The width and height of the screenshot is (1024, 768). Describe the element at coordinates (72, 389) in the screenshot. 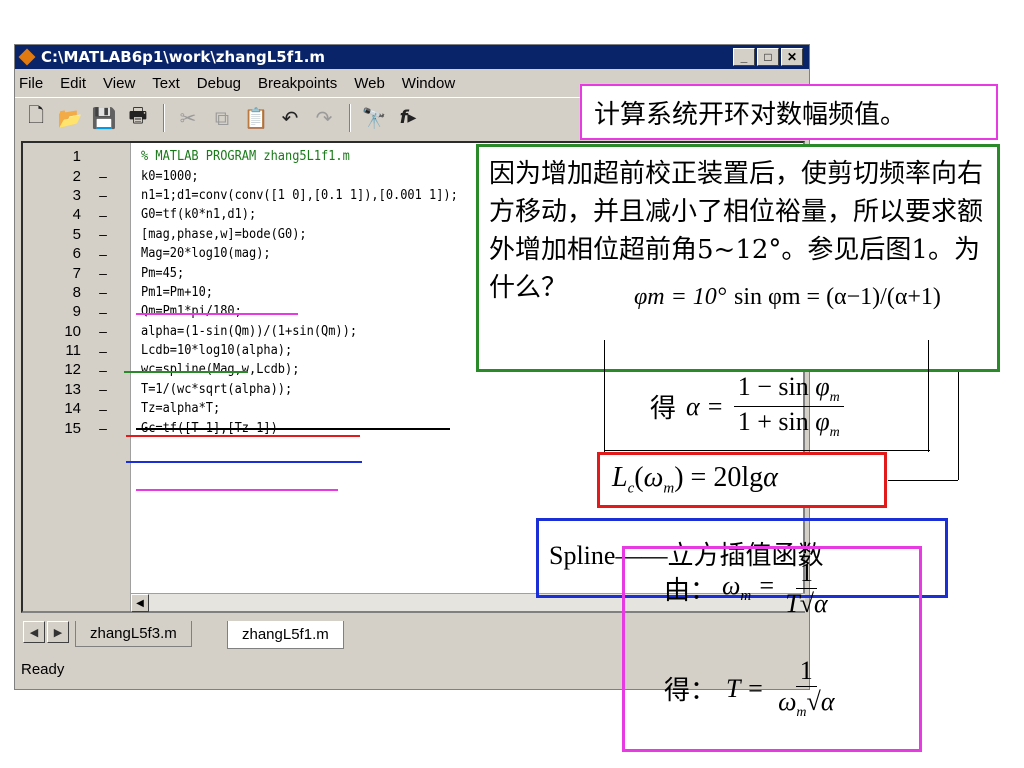

I see `line-number: 13` at that location.